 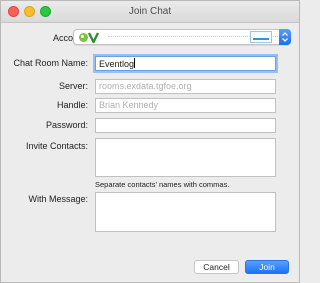 What do you see at coordinates (72, 105) in the screenshot?
I see `handle-label: Handle:` at bounding box center [72, 105].